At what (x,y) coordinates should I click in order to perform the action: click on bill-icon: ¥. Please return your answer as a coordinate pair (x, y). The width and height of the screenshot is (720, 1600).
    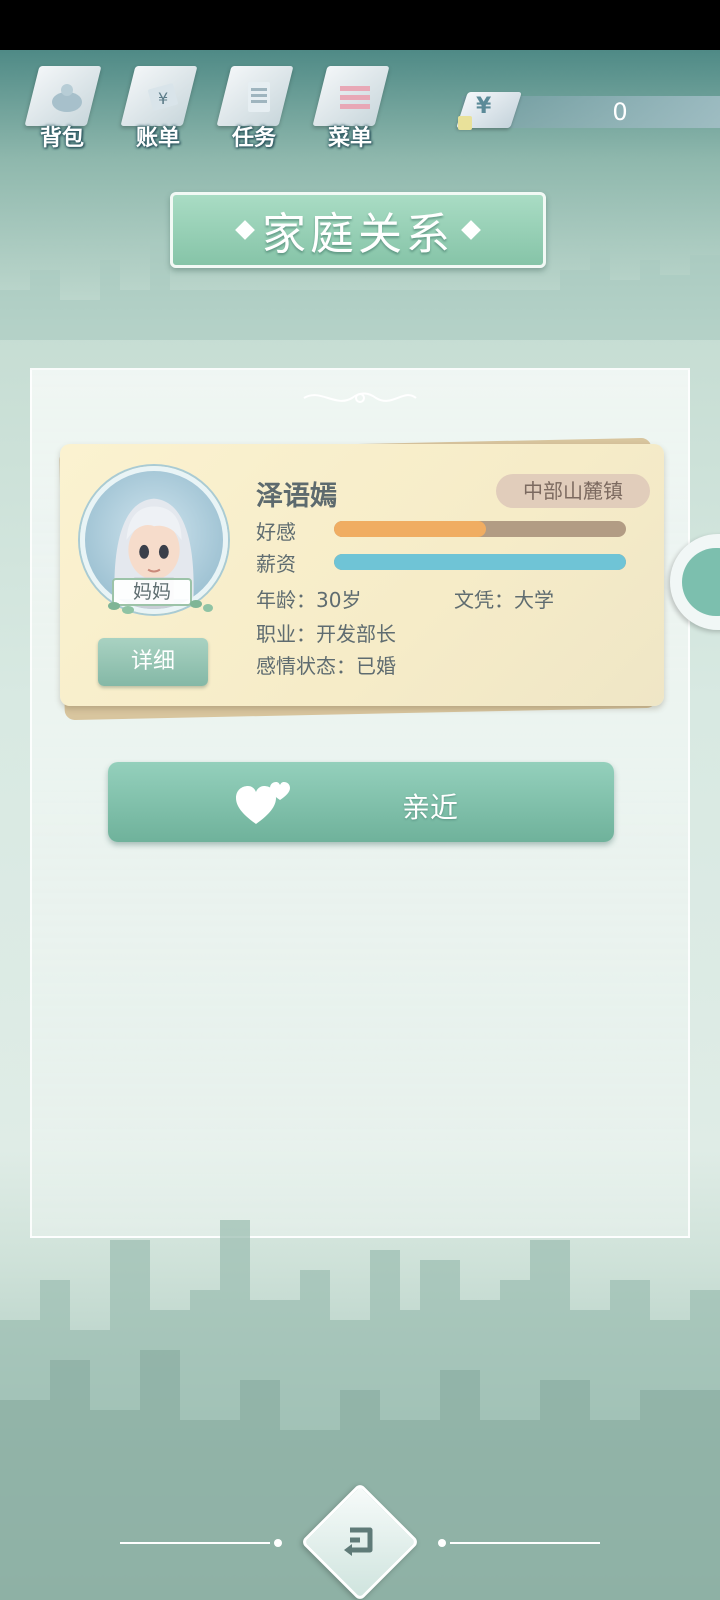
    Looking at the image, I should click on (163, 97).